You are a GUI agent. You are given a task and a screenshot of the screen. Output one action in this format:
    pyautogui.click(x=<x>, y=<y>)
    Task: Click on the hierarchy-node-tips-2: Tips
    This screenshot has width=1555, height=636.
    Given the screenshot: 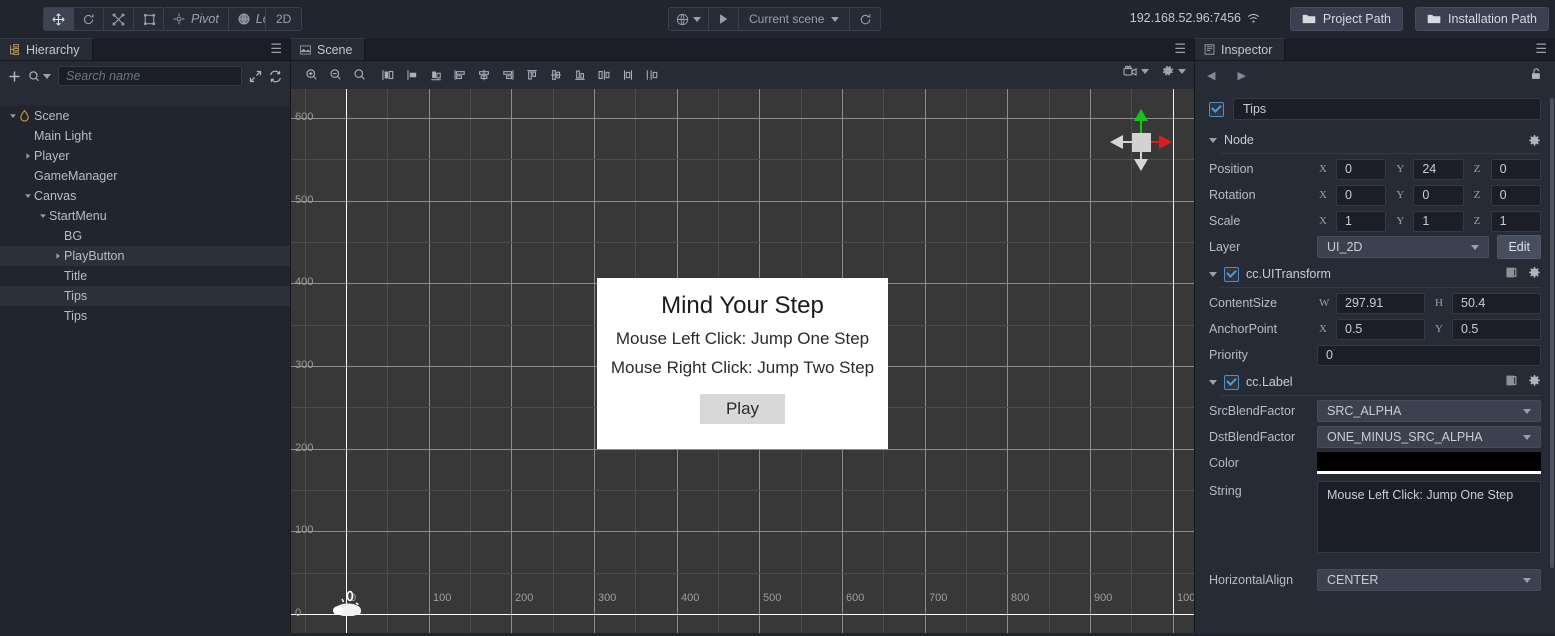 What is the action you would take?
    pyautogui.click(x=145, y=316)
    